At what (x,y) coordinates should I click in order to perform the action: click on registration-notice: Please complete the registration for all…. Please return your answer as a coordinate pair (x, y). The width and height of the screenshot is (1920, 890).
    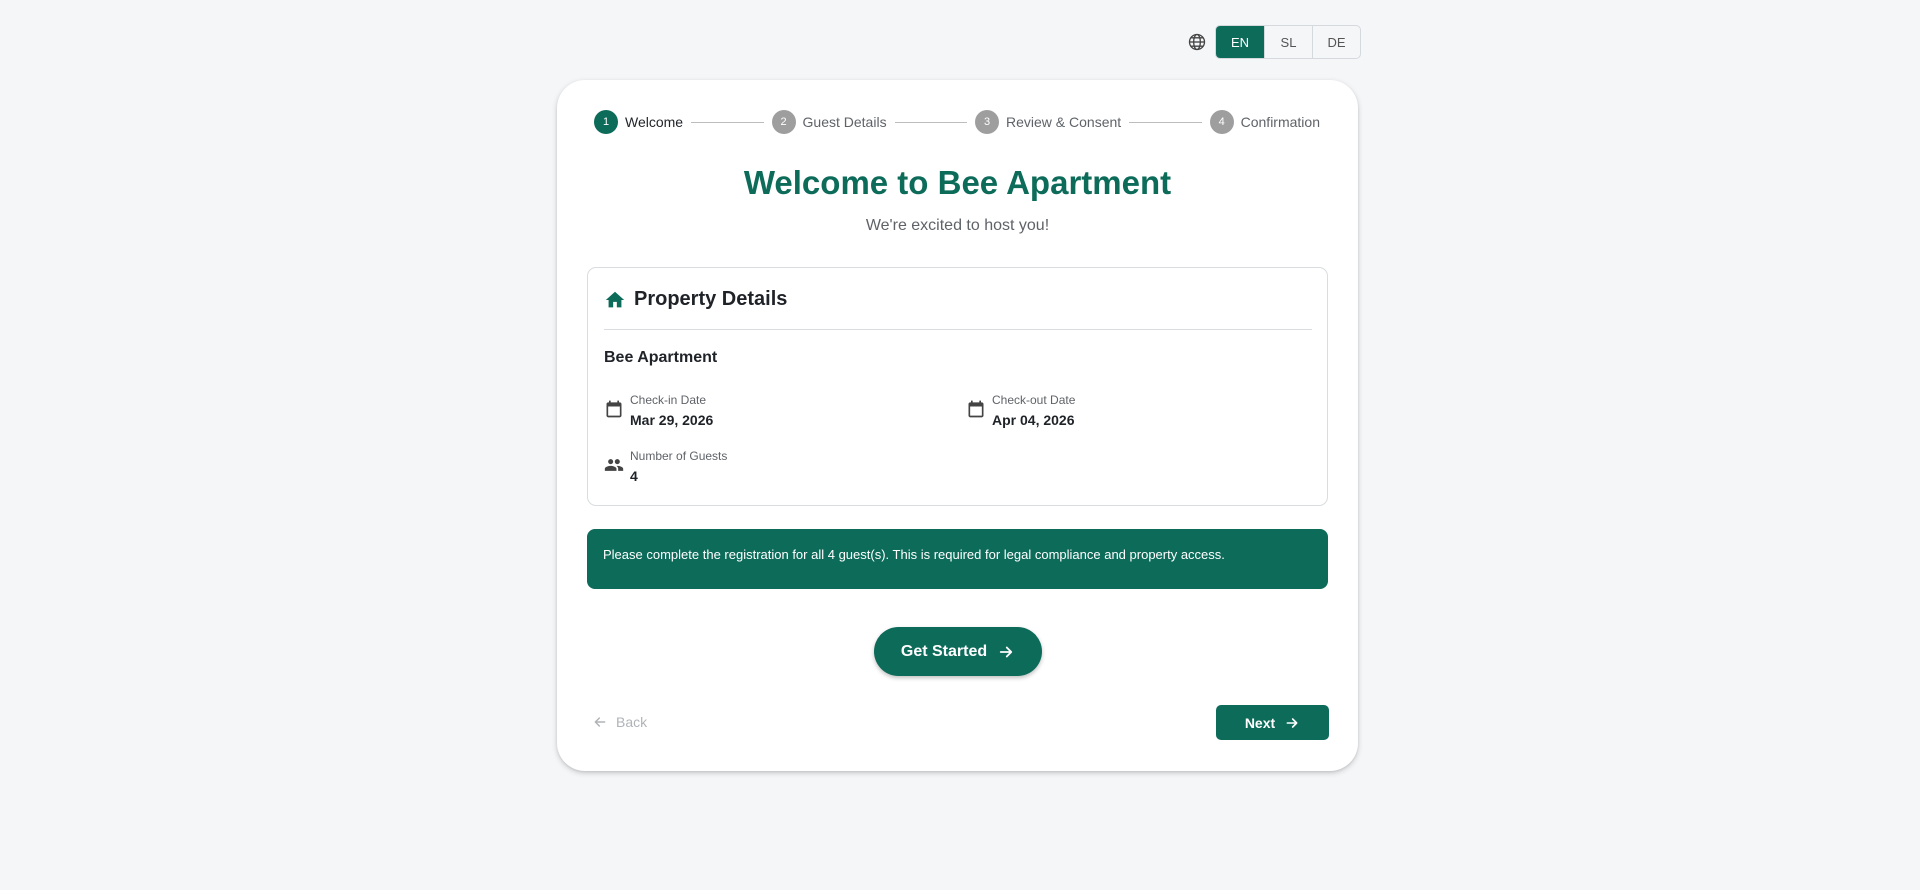
    Looking at the image, I should click on (957, 559).